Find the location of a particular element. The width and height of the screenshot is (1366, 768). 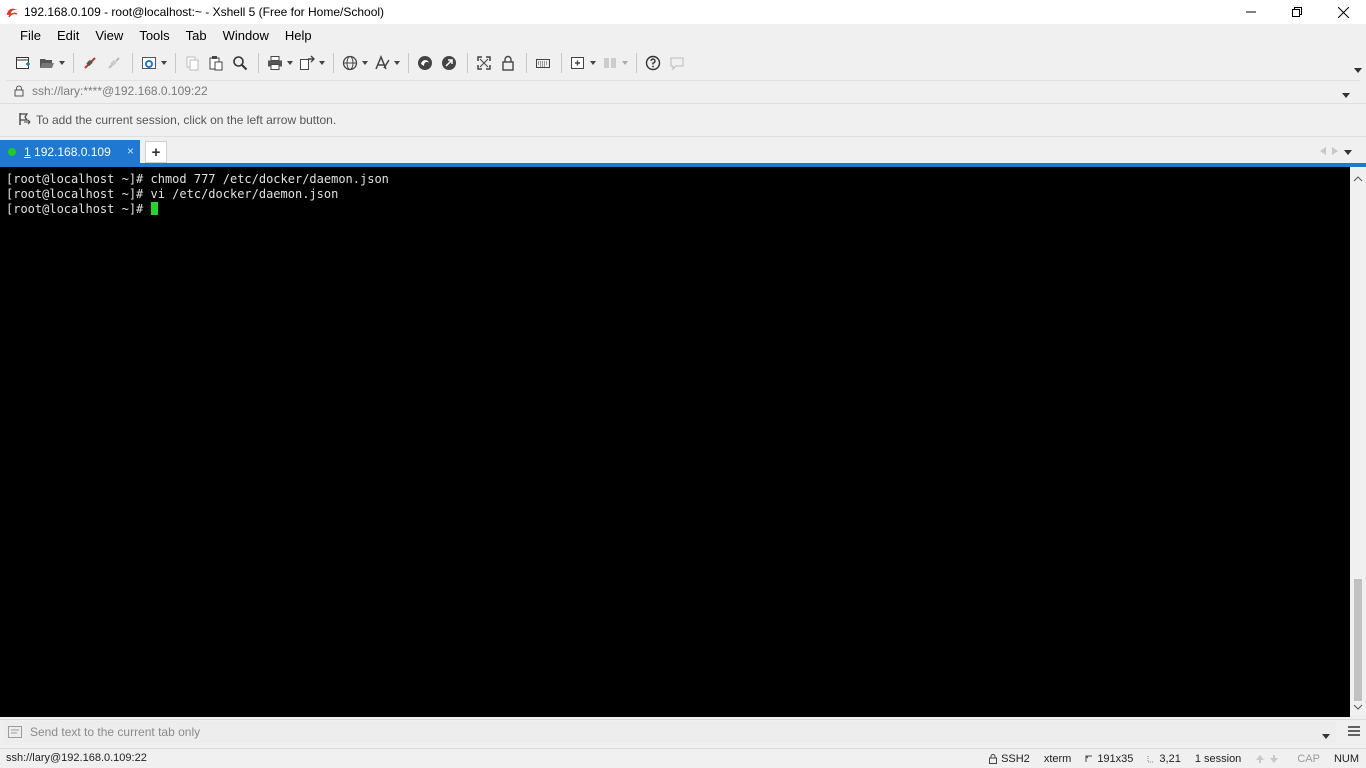

scroll-up-icon is located at coordinates (1358, 178).